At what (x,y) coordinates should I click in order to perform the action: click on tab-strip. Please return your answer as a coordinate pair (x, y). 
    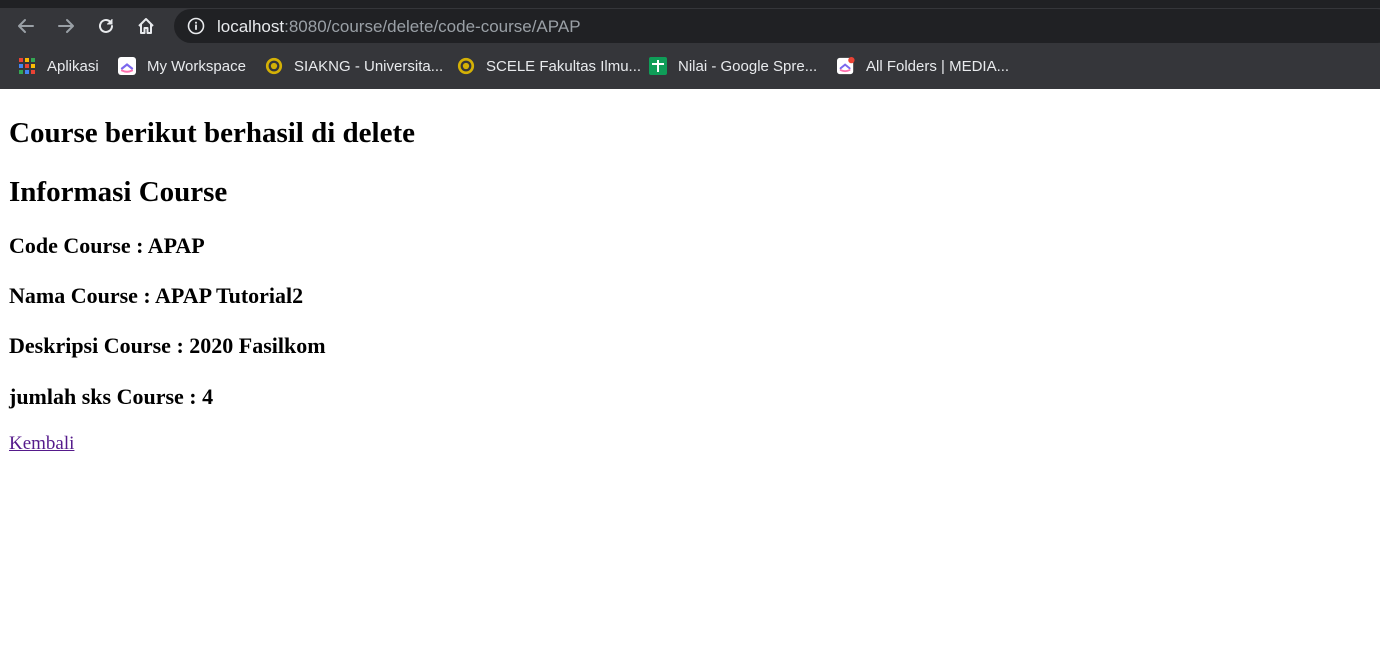
    Looking at the image, I should click on (690, 4).